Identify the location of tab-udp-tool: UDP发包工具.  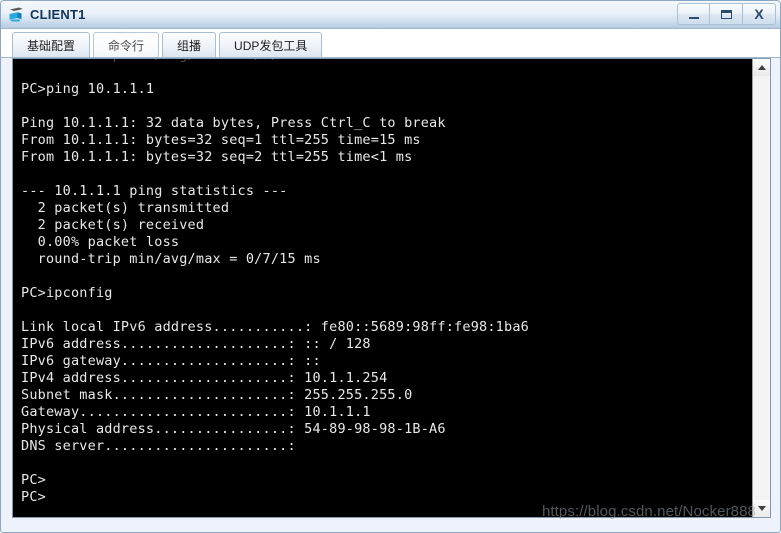
(271, 44).